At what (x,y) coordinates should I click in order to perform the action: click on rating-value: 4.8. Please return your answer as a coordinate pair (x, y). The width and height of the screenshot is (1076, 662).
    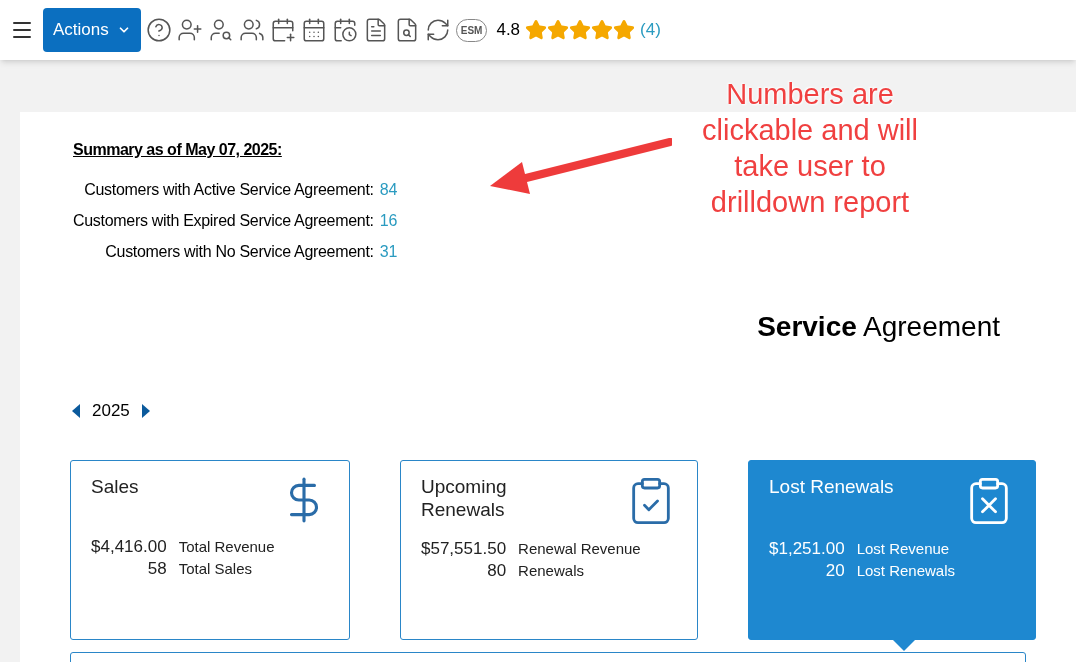
    Looking at the image, I should click on (508, 30).